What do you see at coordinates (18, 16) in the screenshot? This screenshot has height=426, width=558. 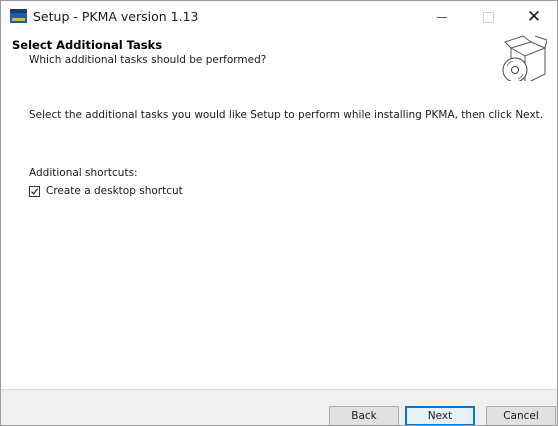 I see `installer-app-icon` at bounding box center [18, 16].